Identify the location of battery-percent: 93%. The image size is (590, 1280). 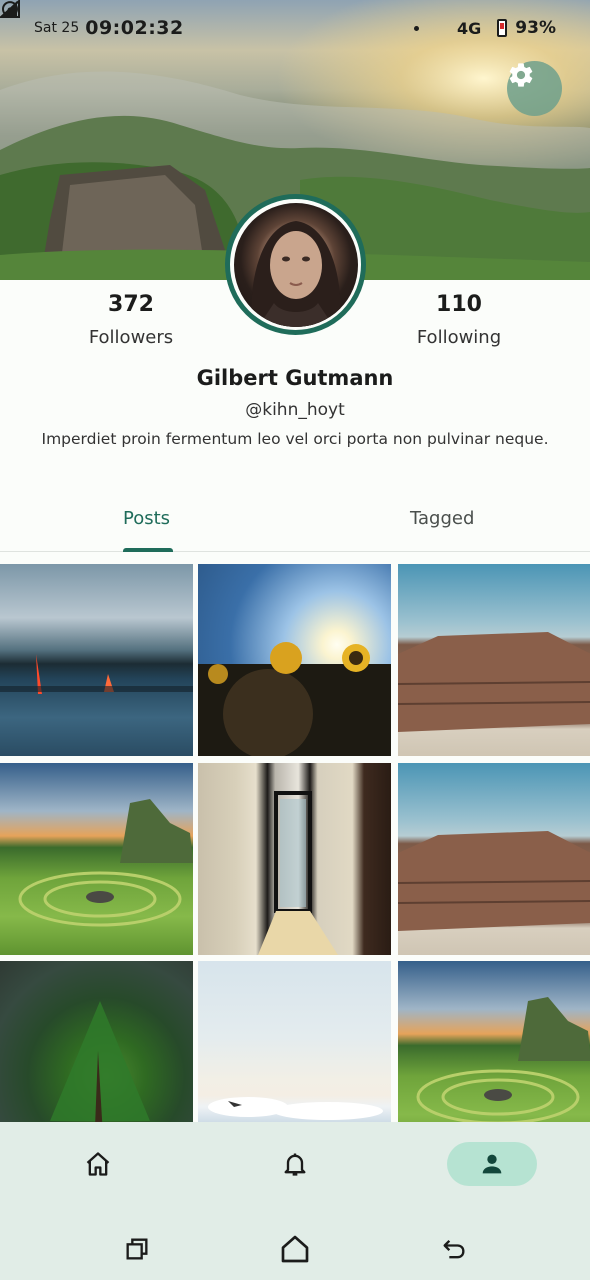
(535, 28).